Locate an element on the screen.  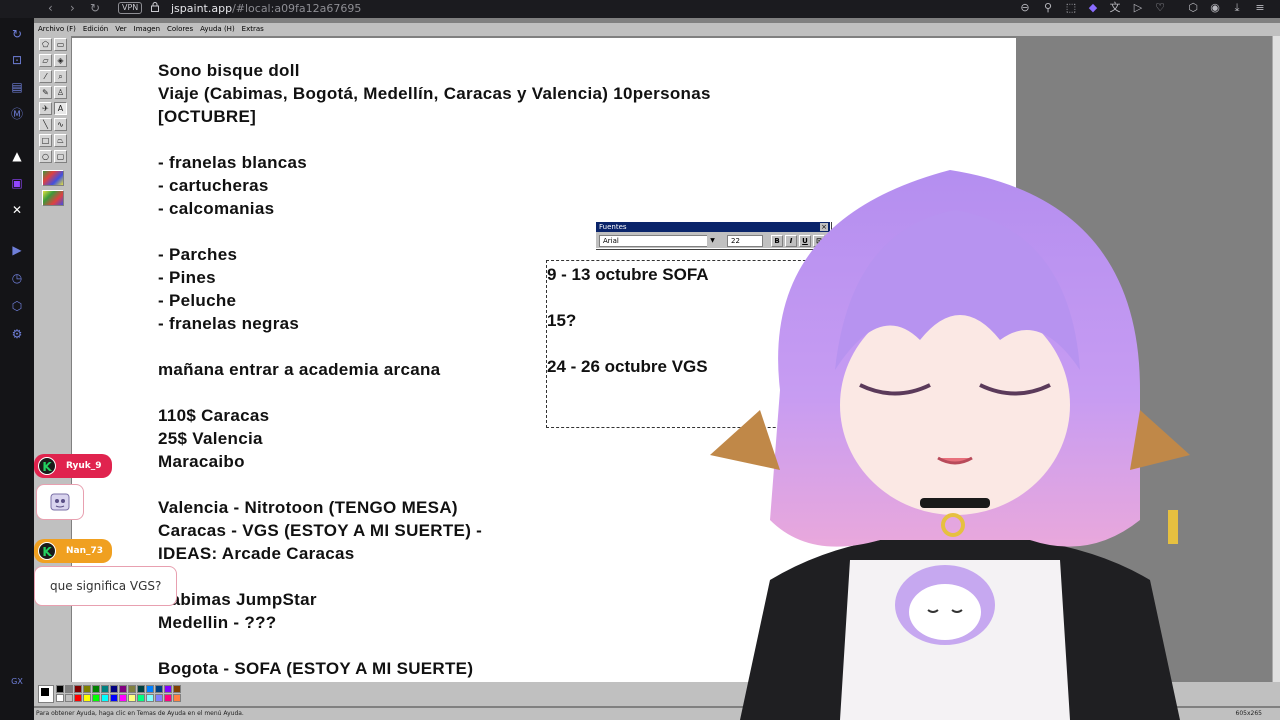
history-icon: ◷ is located at coordinates (17, 278).